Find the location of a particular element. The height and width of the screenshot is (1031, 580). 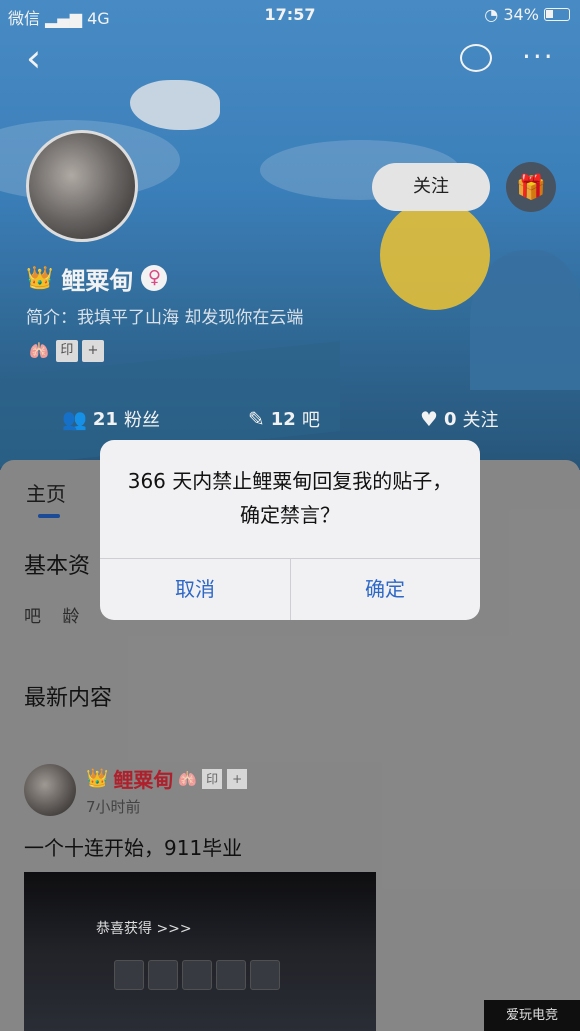

confirm-button: 确定 is located at coordinates (385, 589).